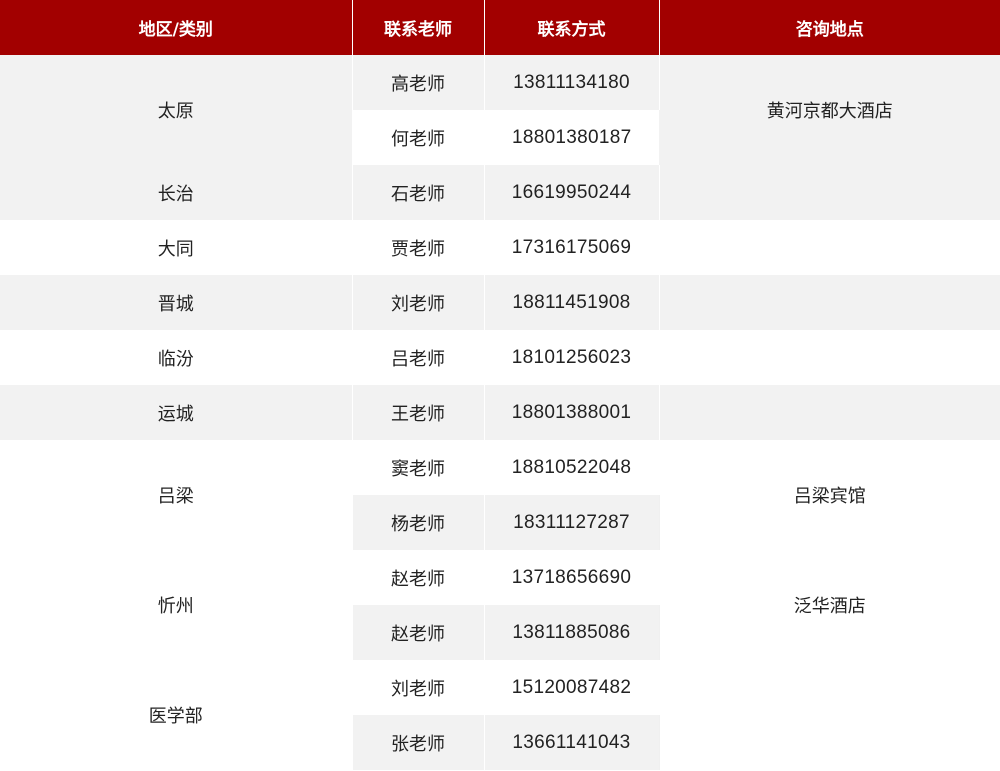 The height and width of the screenshot is (771, 1000). I want to click on phone-cell: 13811885086, so click(571, 632).